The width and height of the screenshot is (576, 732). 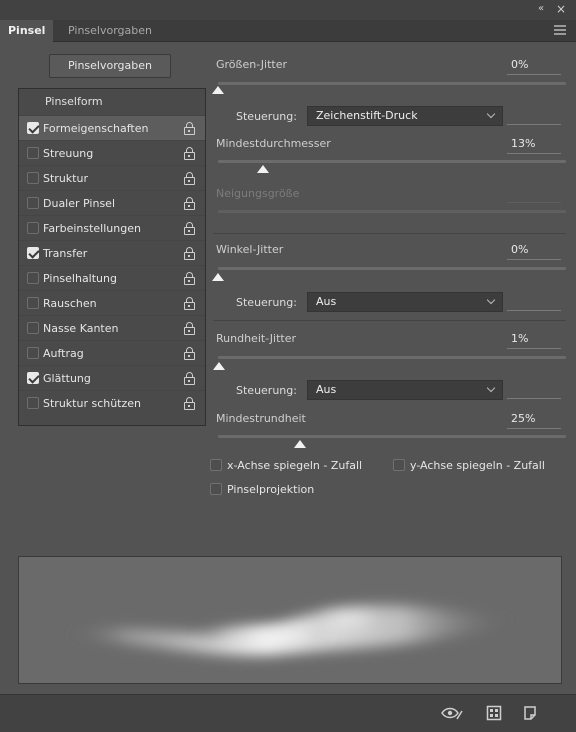 I want to click on brush-setting-label: Formeigenschaften, so click(x=96, y=128).